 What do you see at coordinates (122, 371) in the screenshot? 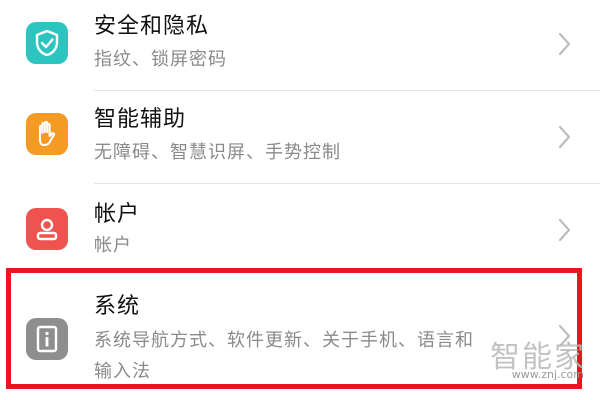
I see `settings-item-subtitle-continued: 输入法` at bounding box center [122, 371].